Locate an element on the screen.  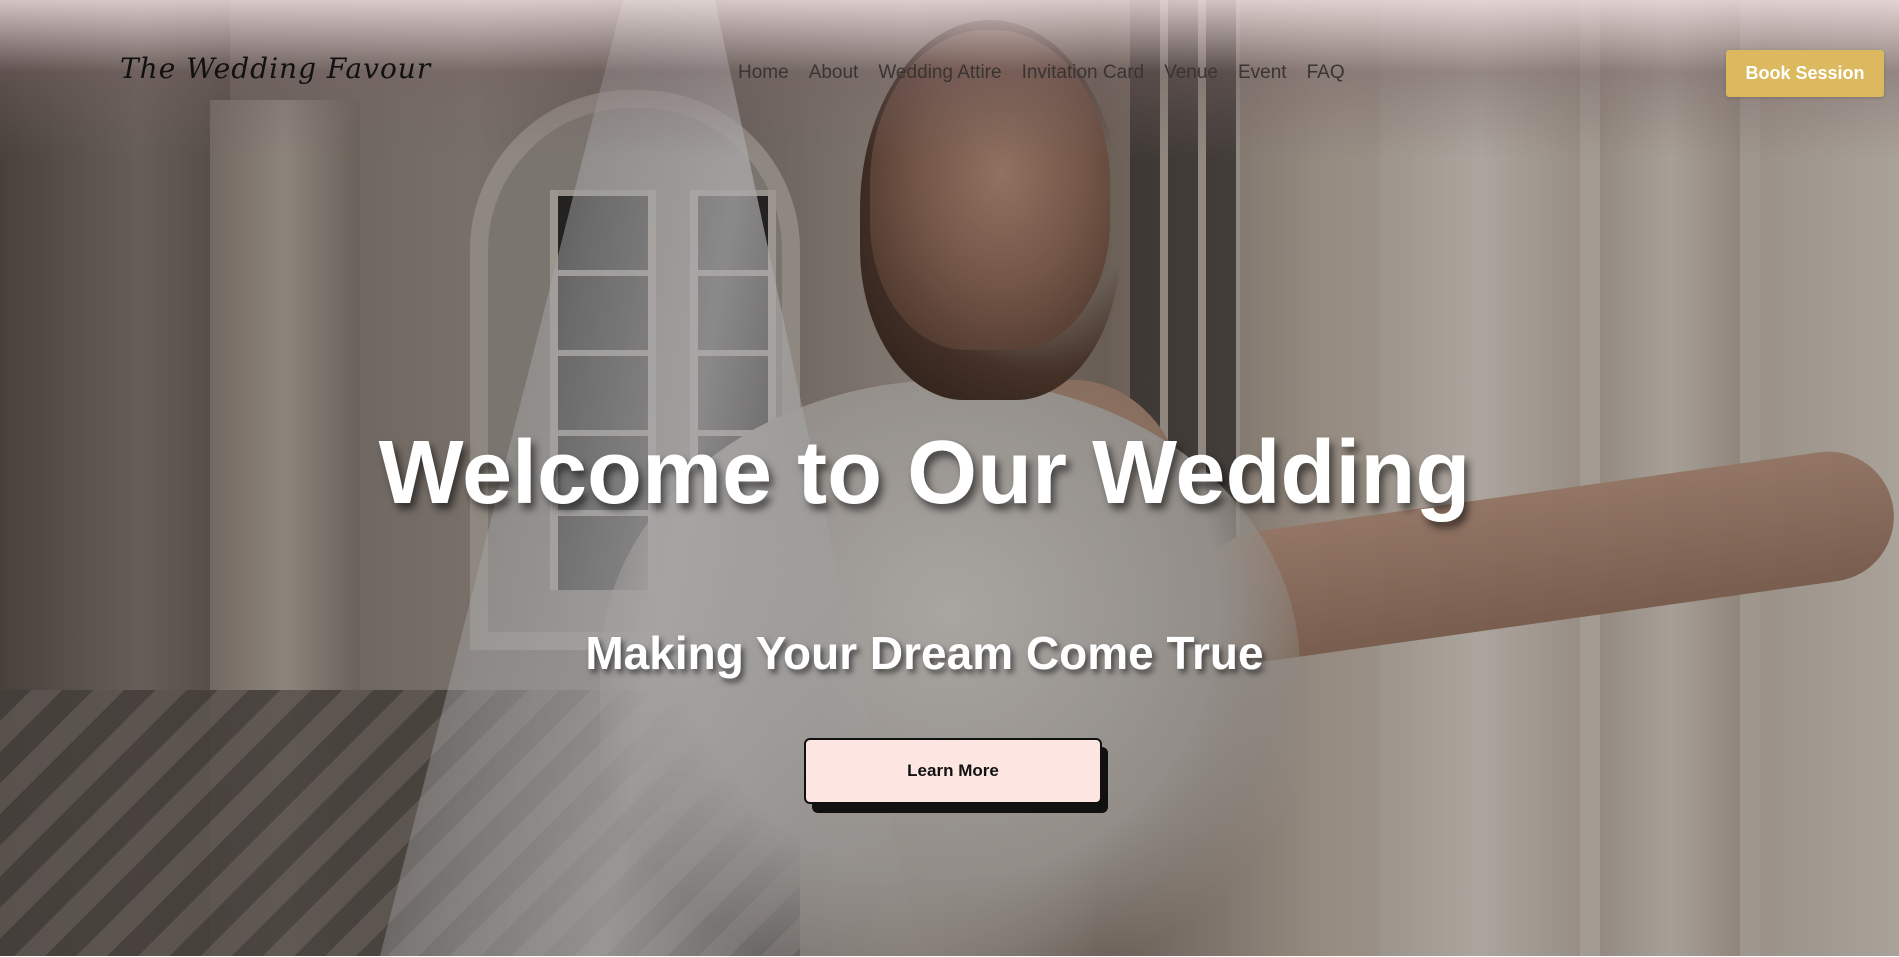
nav-link-faq: FAQ is located at coordinates (1326, 73).